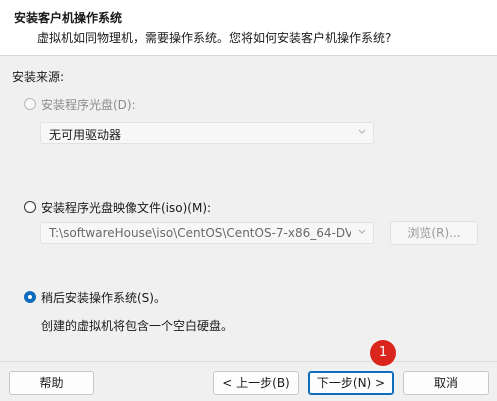  I want to click on step-number-badge: 1, so click(383, 353).